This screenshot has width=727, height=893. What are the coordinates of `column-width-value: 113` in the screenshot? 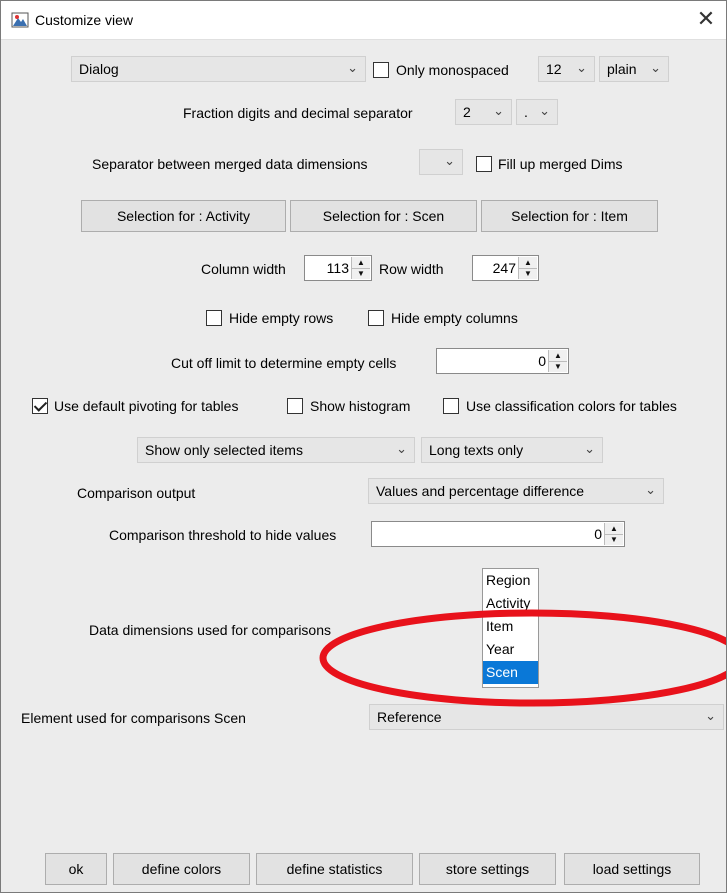 It's located at (337, 268).